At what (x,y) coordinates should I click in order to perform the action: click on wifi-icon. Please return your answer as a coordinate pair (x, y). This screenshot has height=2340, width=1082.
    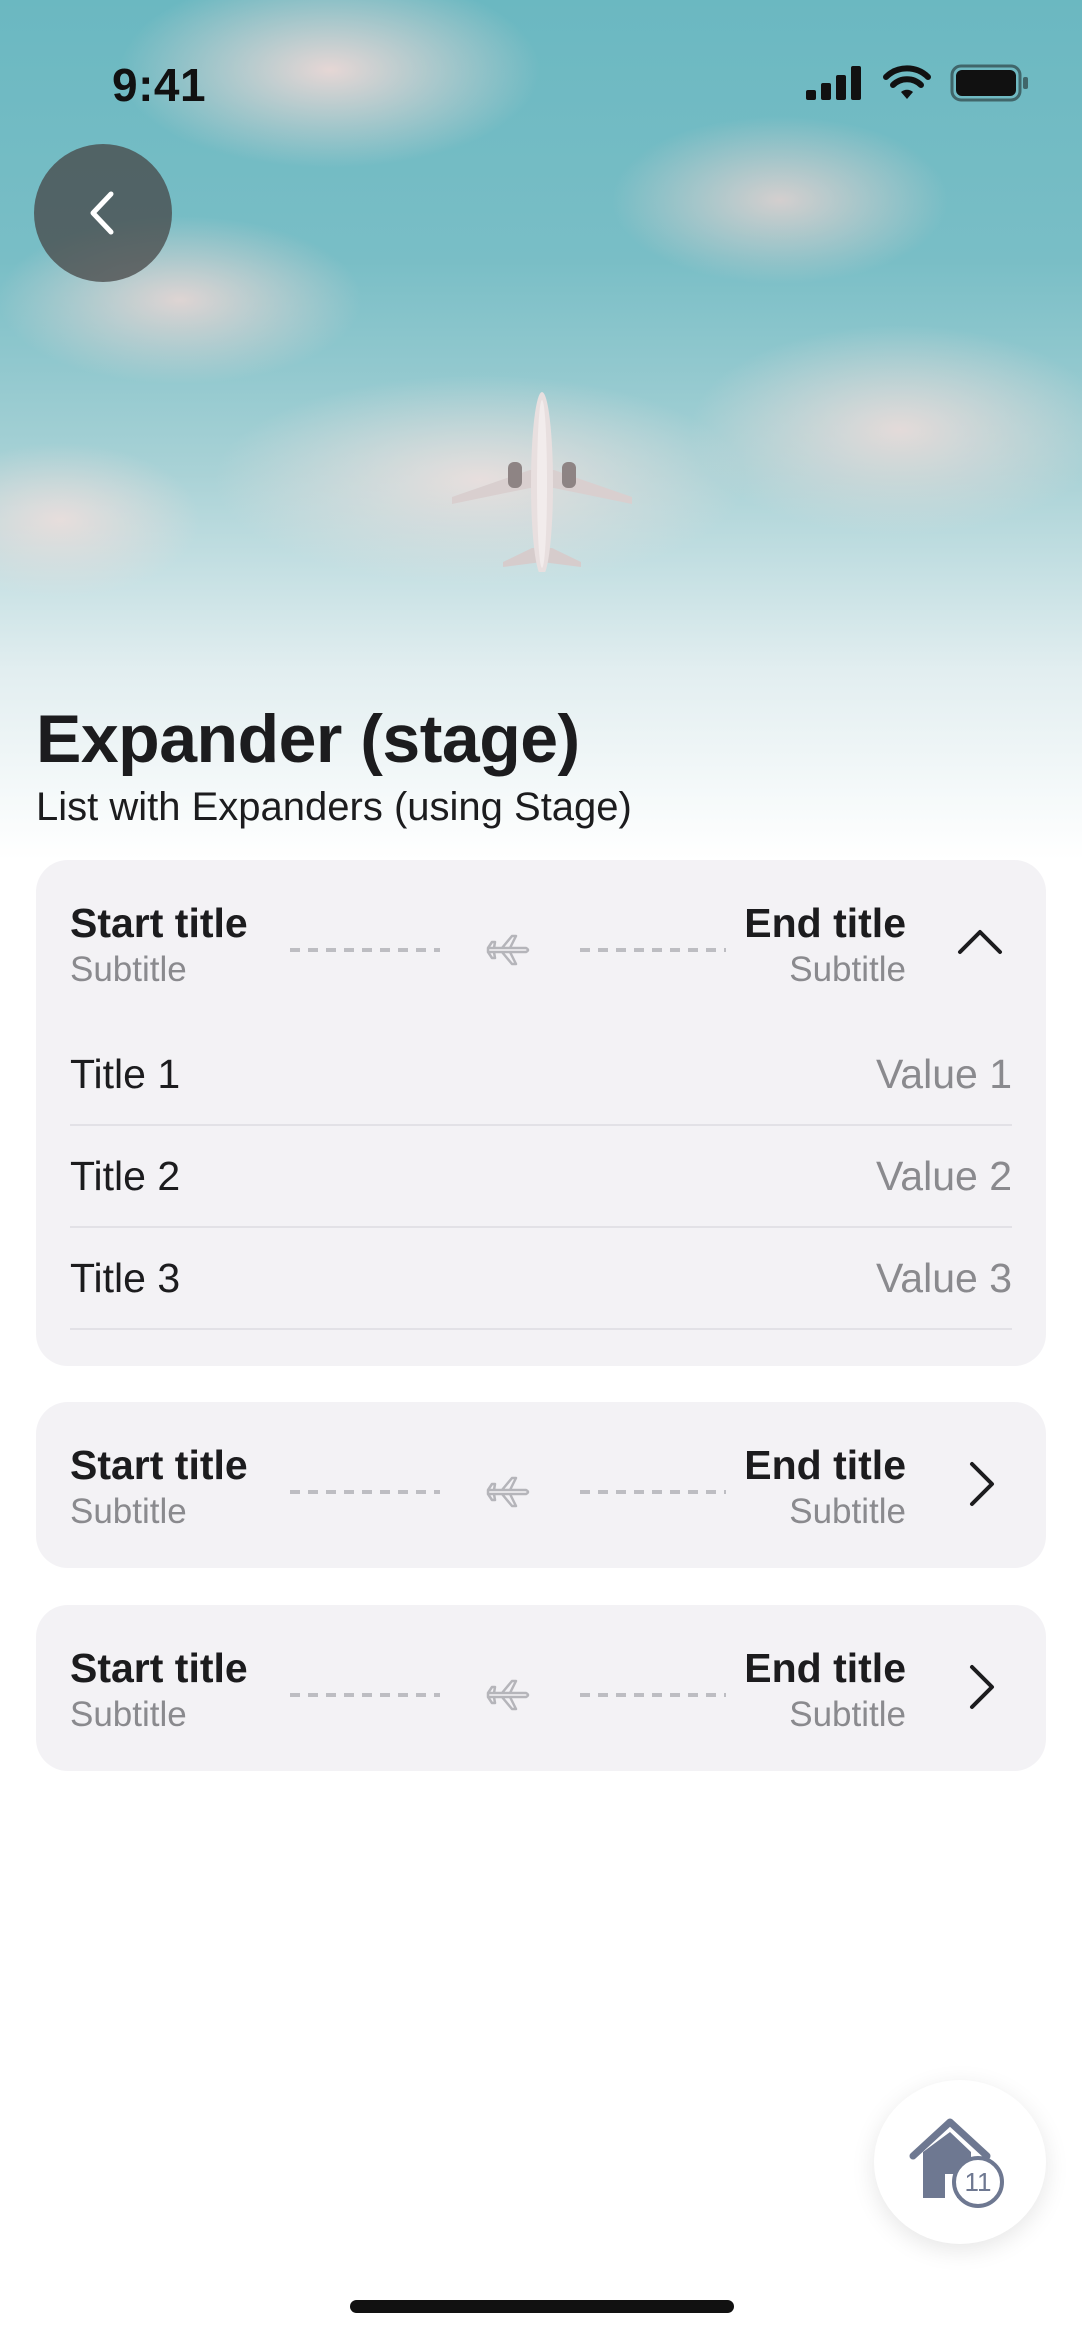
    Looking at the image, I should click on (907, 82).